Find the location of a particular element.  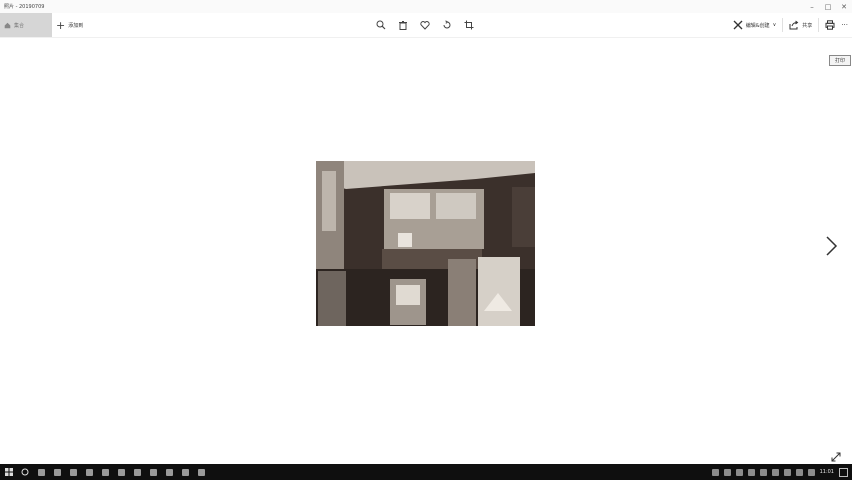

maximize-button: □ is located at coordinates (828, 6).